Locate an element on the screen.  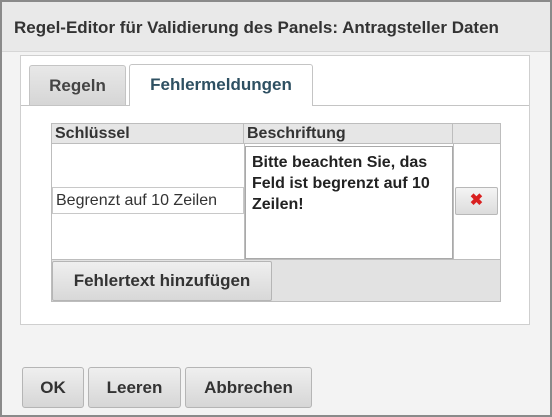
table-footer: Fehlertext hinzufügen is located at coordinates (276, 280).